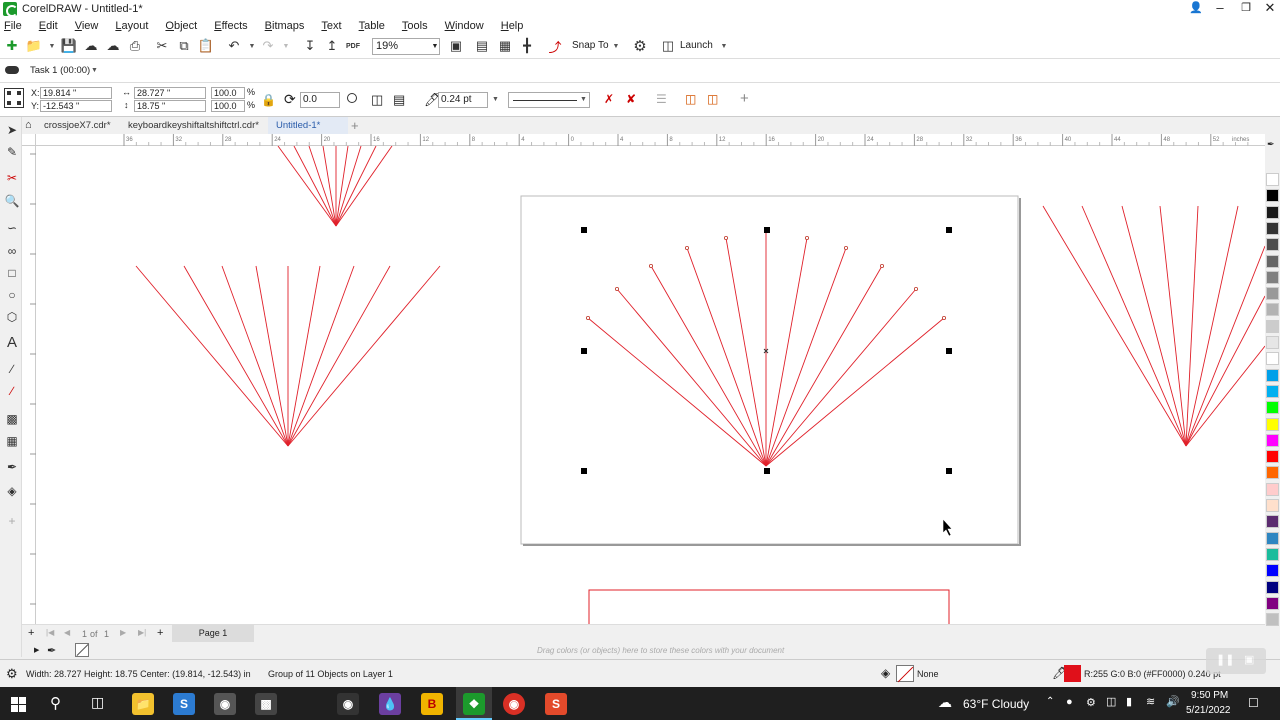  What do you see at coordinates (1208, 710) in the screenshot?
I see `clock-date: 5/21/2022` at bounding box center [1208, 710].